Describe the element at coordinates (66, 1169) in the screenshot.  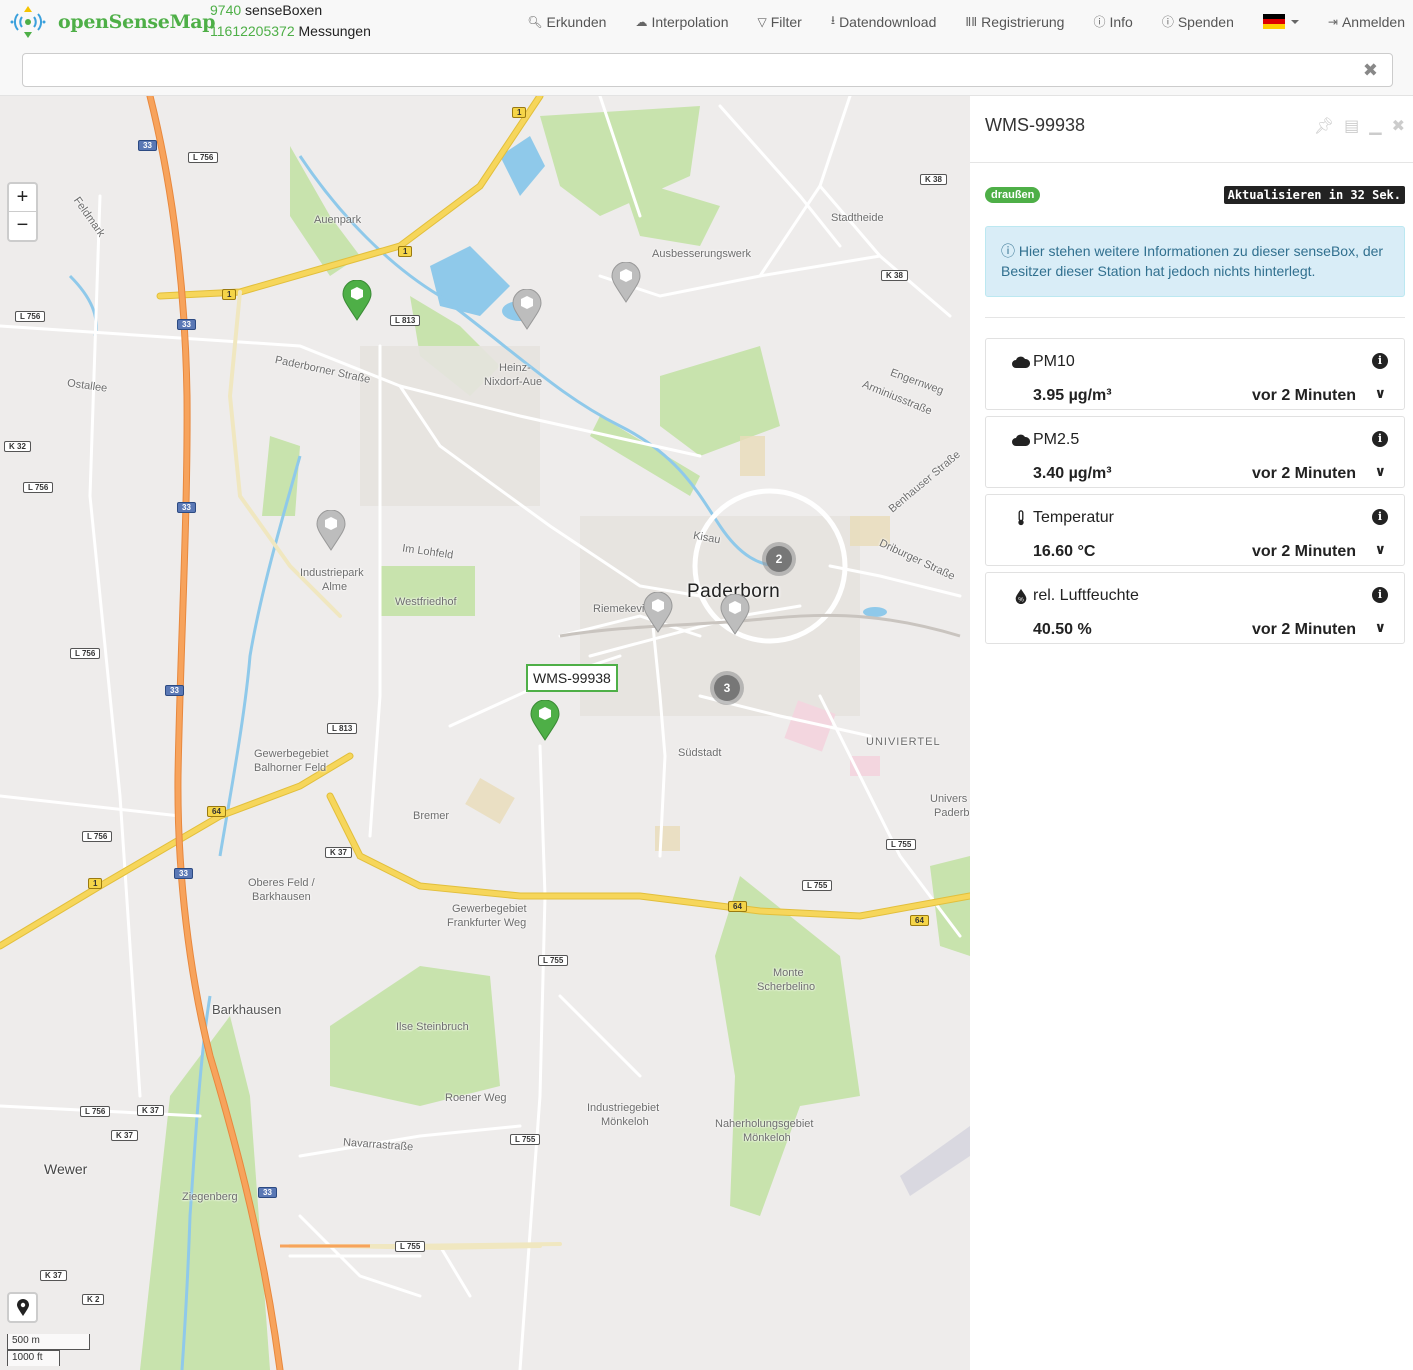
I see `map-label-wewer: Wewer` at that location.